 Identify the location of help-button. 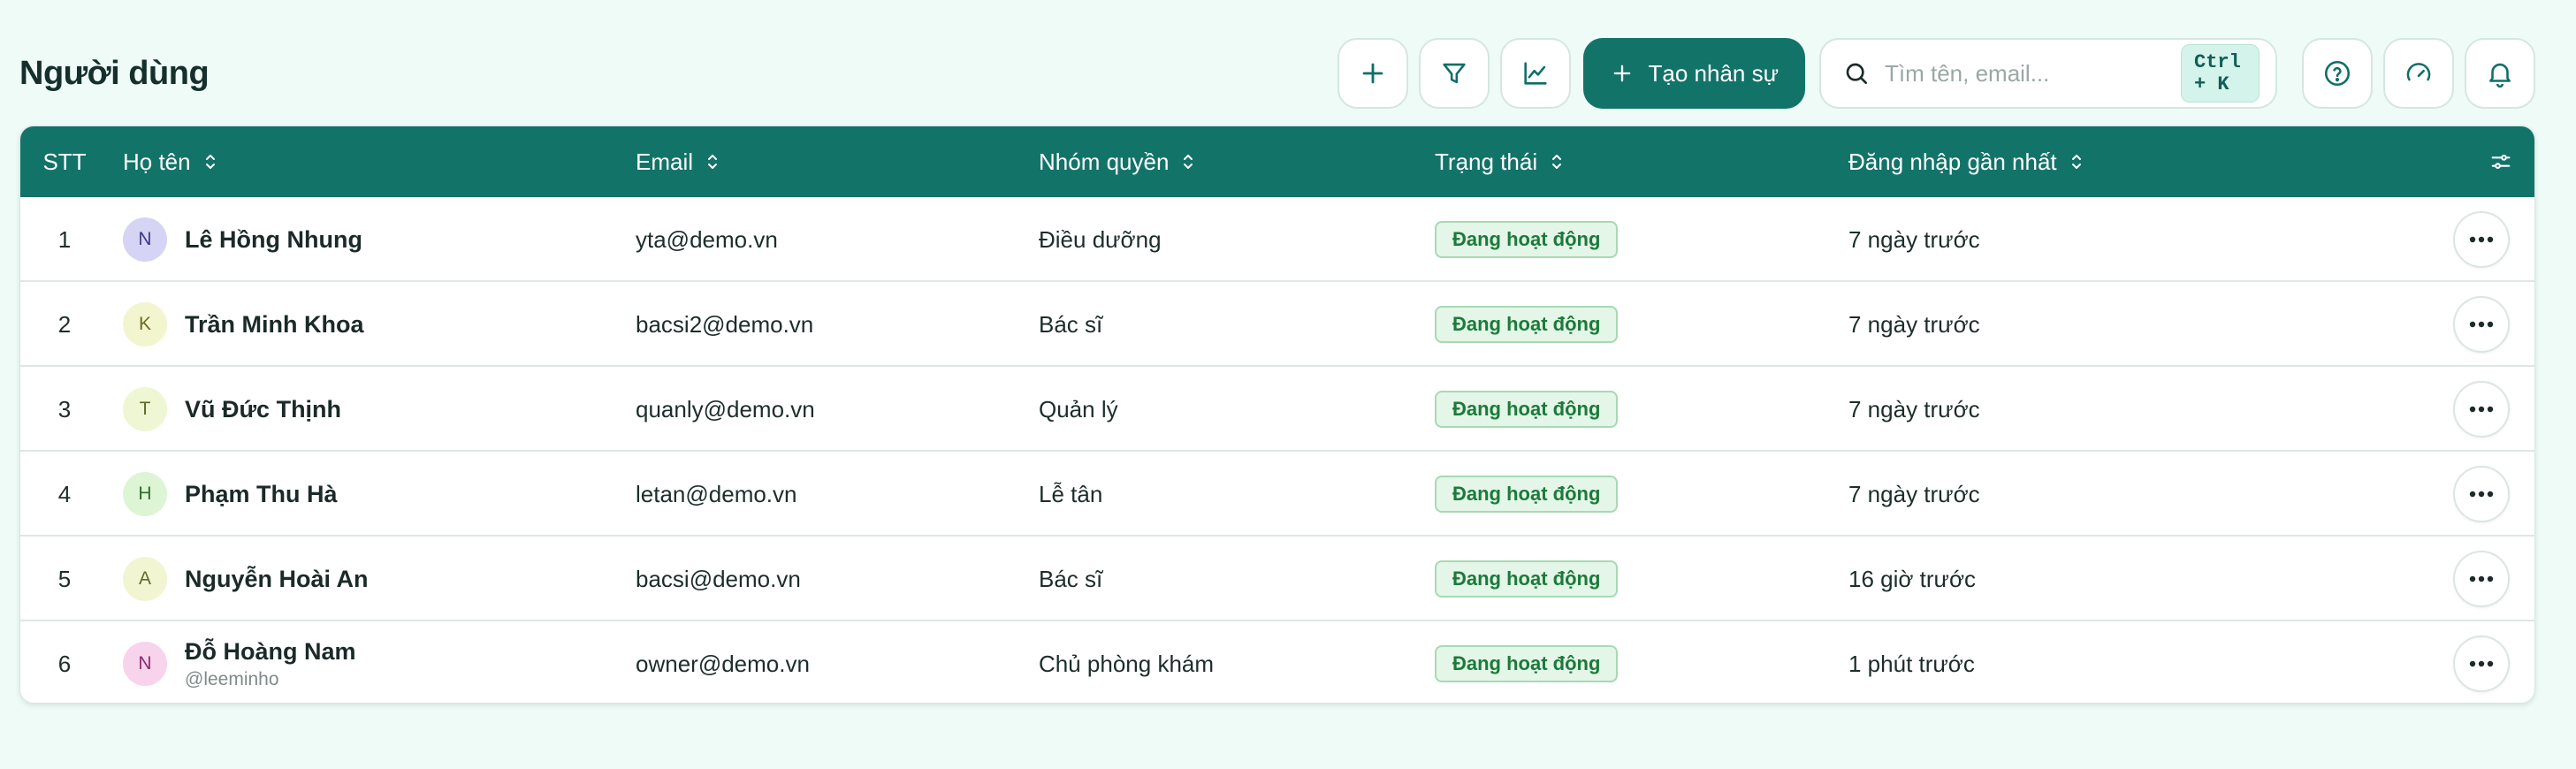
(2337, 73).